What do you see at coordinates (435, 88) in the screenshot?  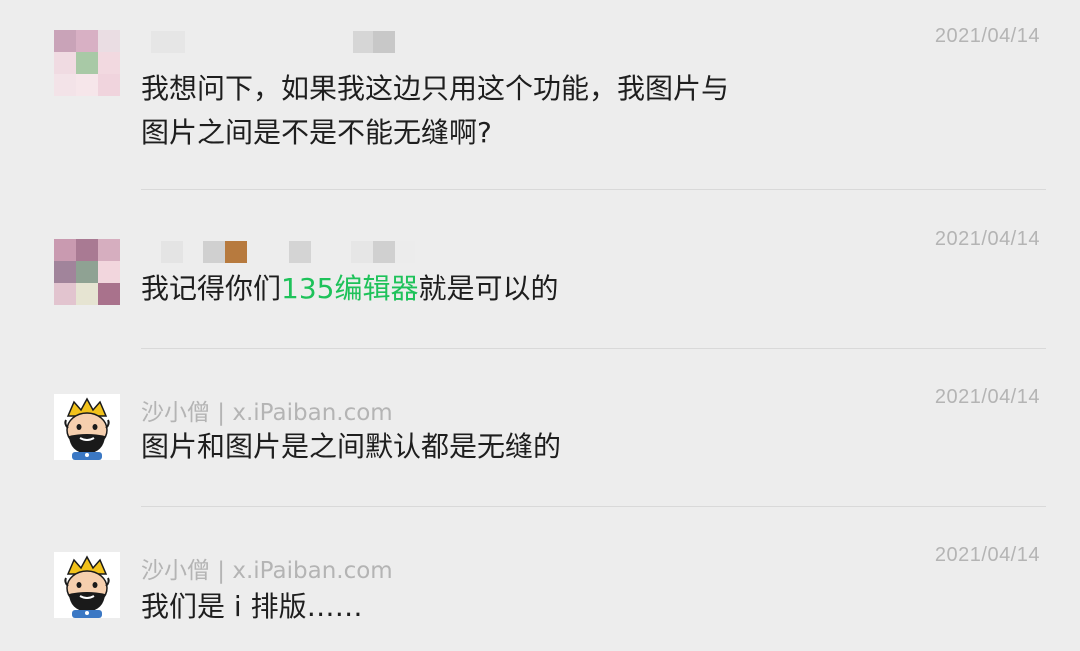 I see `message-text-line: 我想问下，如果我这边只用这个功能，我图片与` at bounding box center [435, 88].